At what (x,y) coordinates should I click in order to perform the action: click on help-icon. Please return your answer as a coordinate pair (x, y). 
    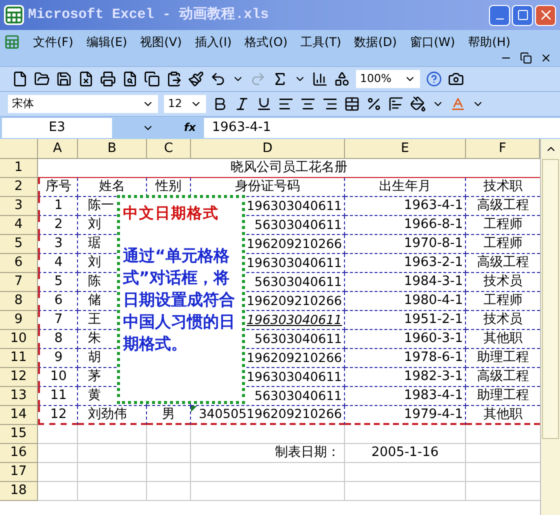
    Looking at the image, I should click on (434, 79).